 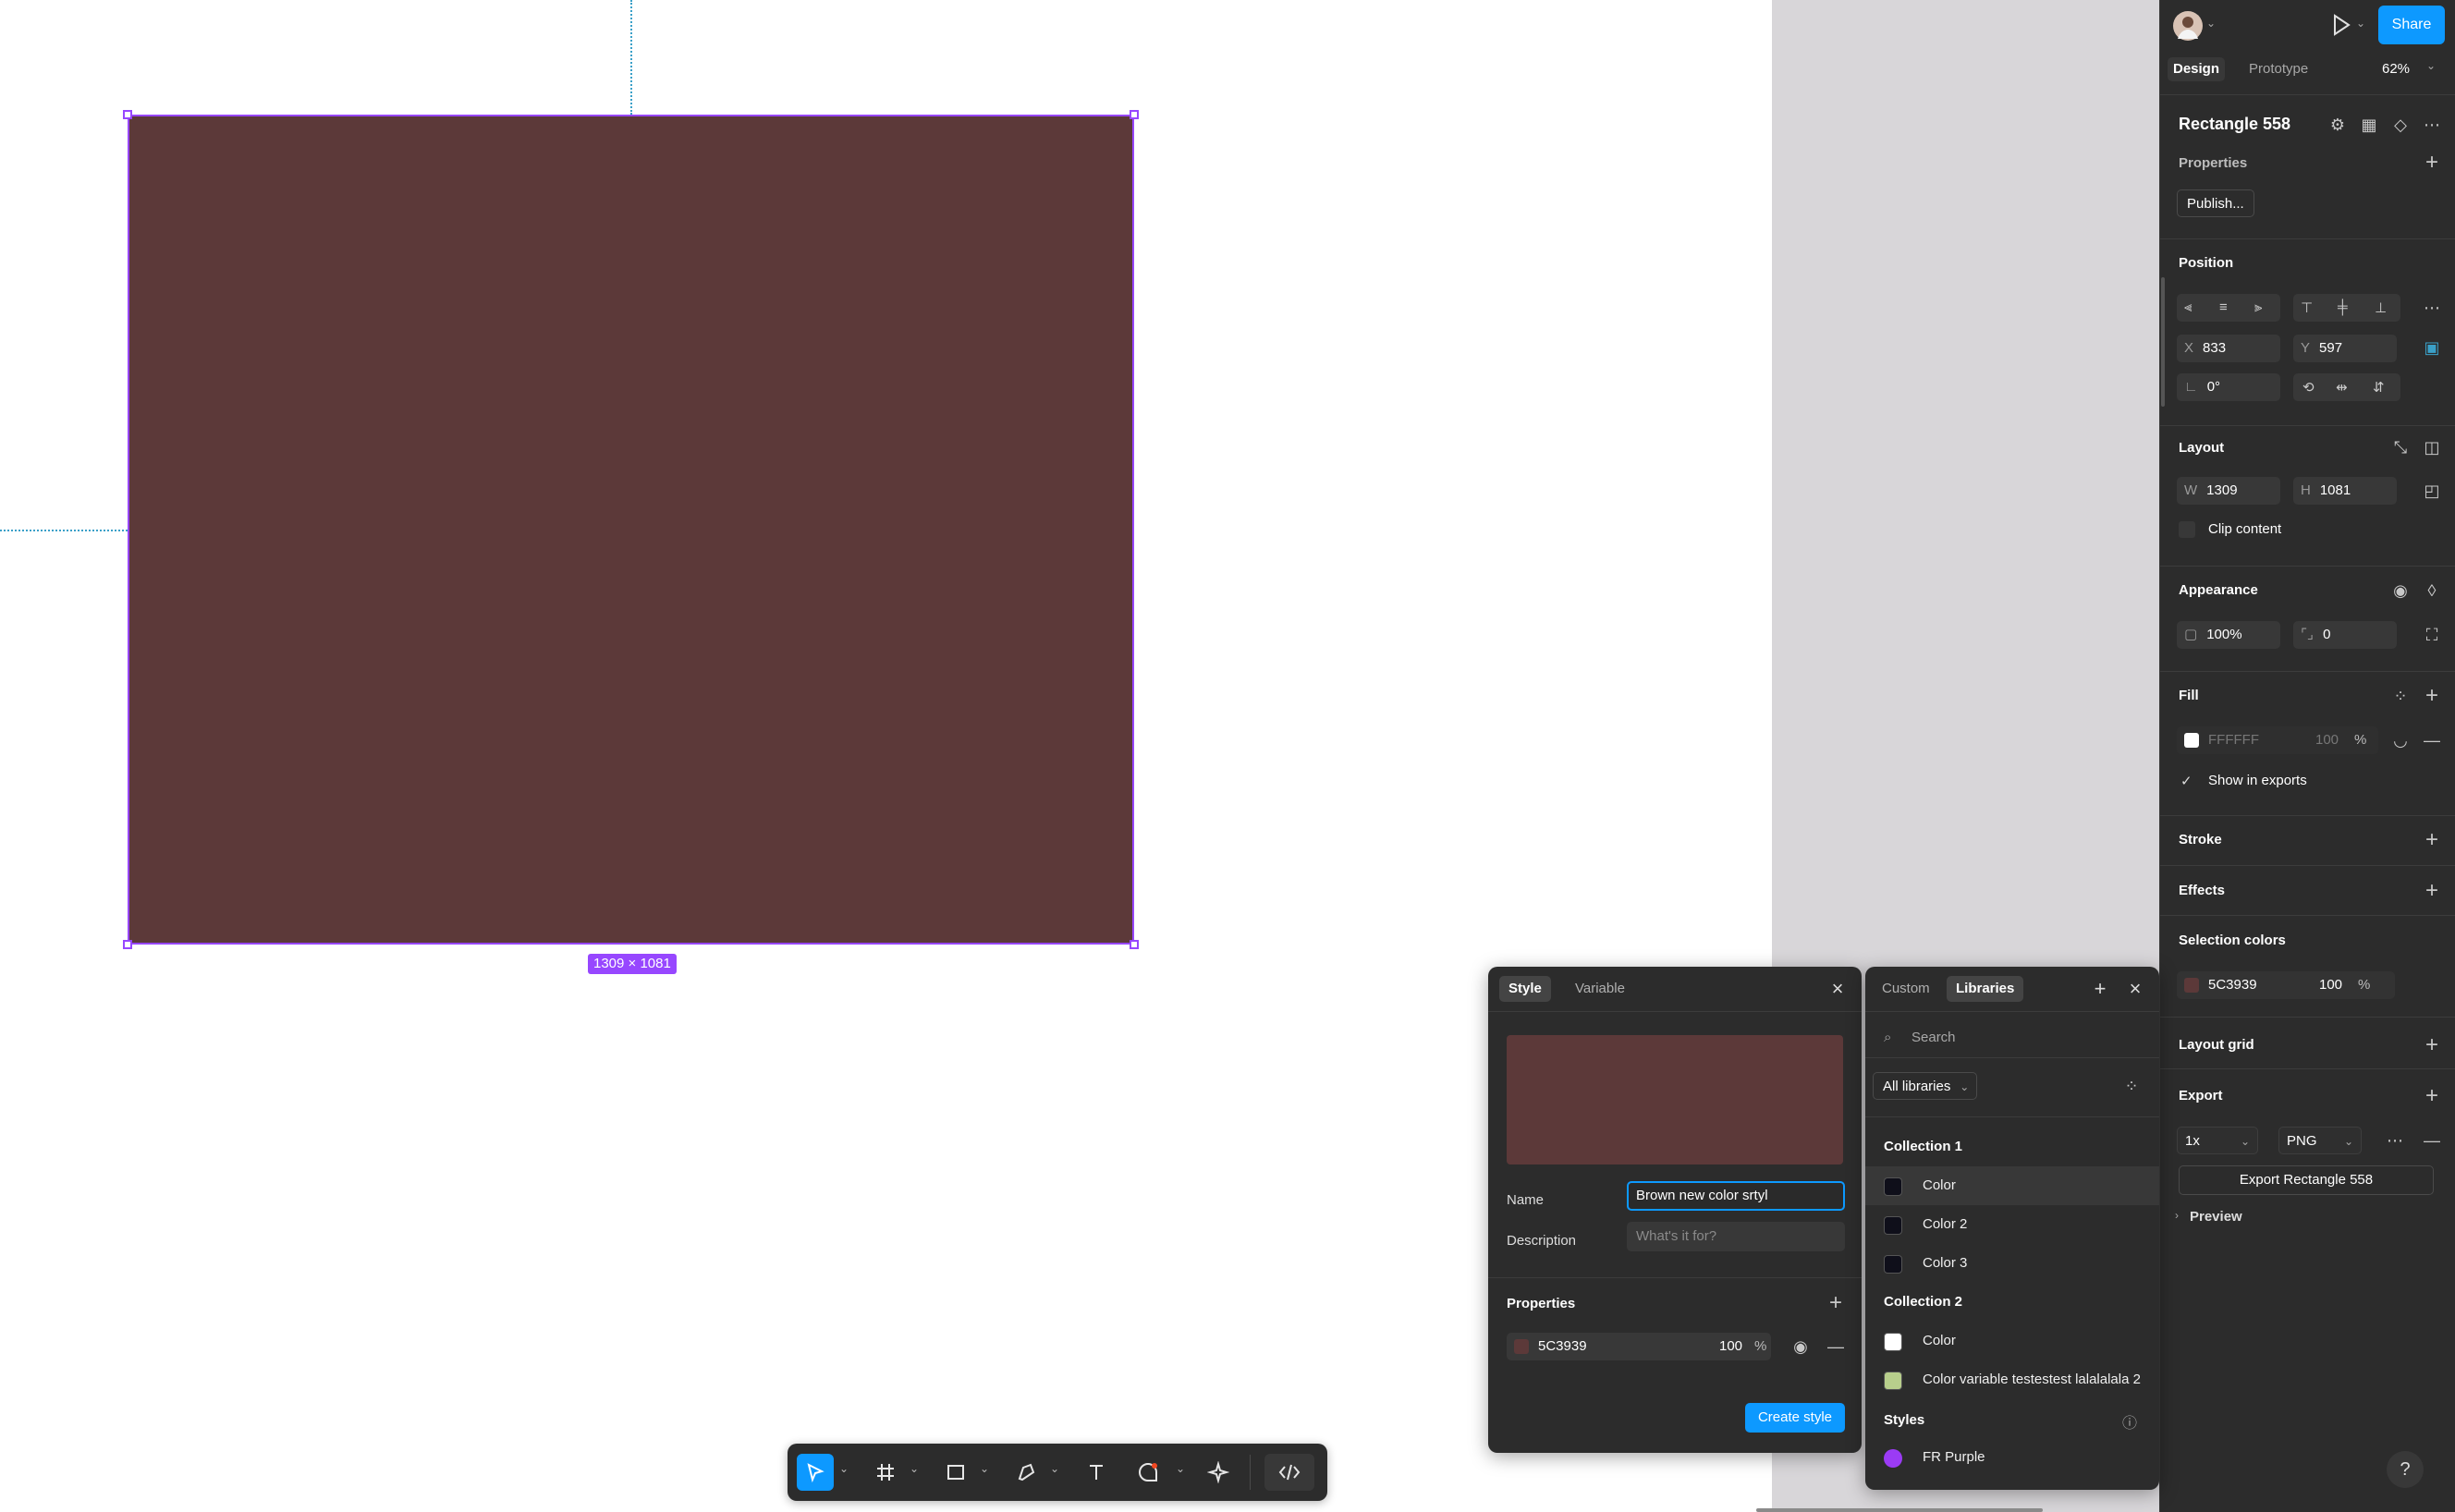 What do you see at coordinates (2229, 635) in the screenshot?
I see `opacity-field: ▢ 100%` at bounding box center [2229, 635].